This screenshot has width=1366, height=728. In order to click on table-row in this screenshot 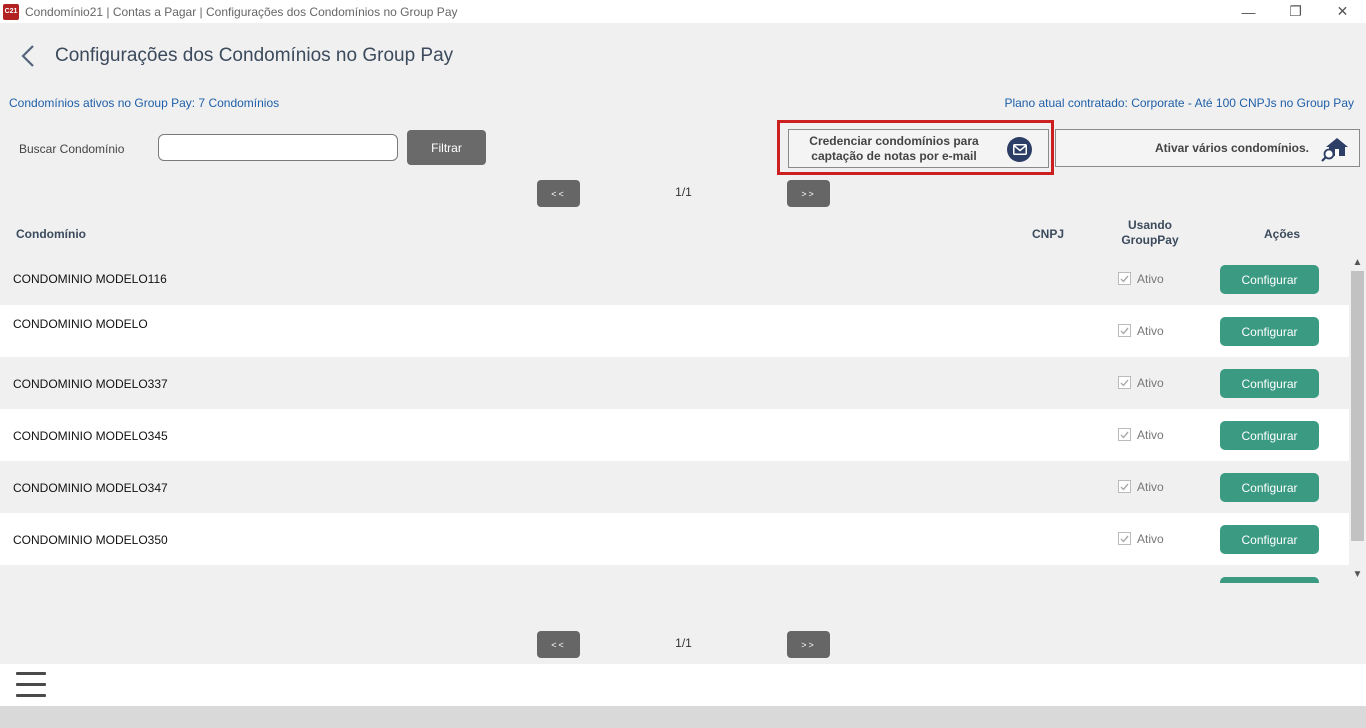, I will do `click(674, 574)`.